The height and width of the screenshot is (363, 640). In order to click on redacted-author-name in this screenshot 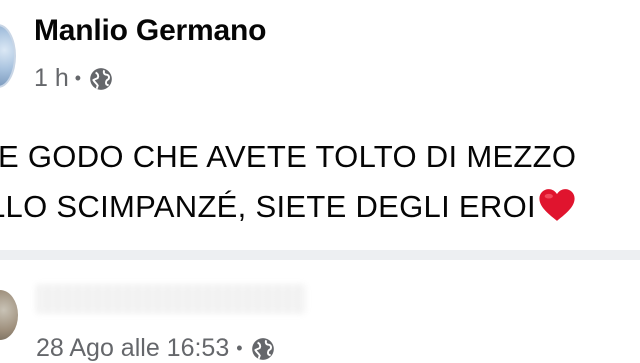, I will do `click(171, 299)`.